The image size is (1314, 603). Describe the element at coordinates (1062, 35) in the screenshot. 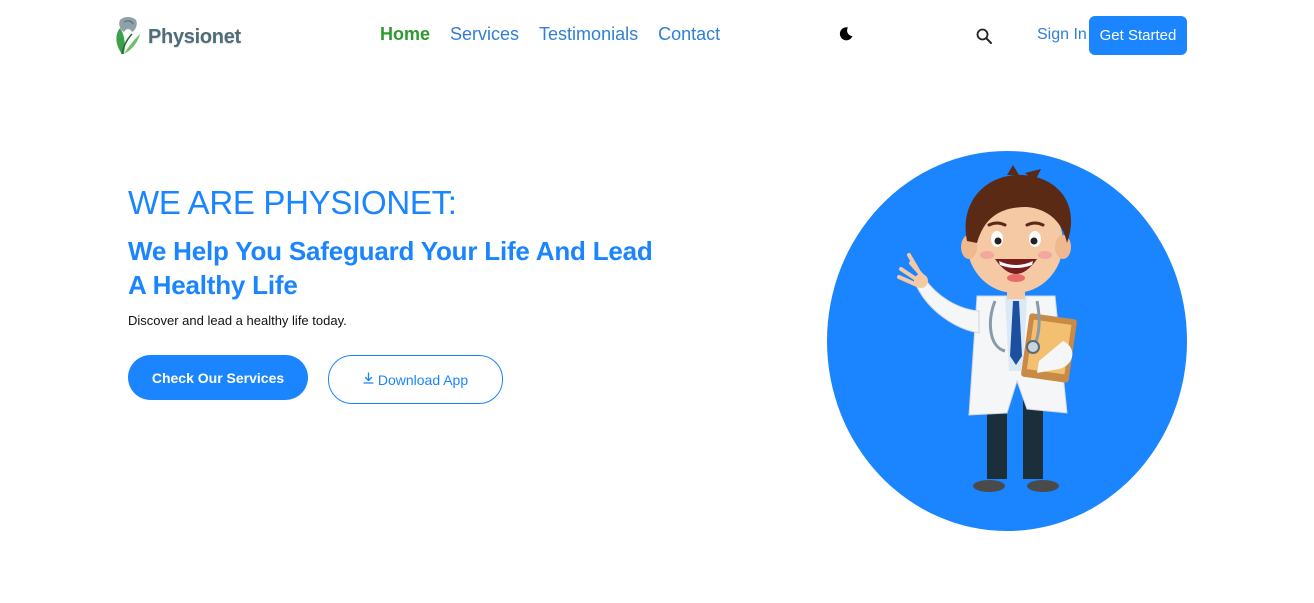

I see `sign-in-link: Sign In` at that location.